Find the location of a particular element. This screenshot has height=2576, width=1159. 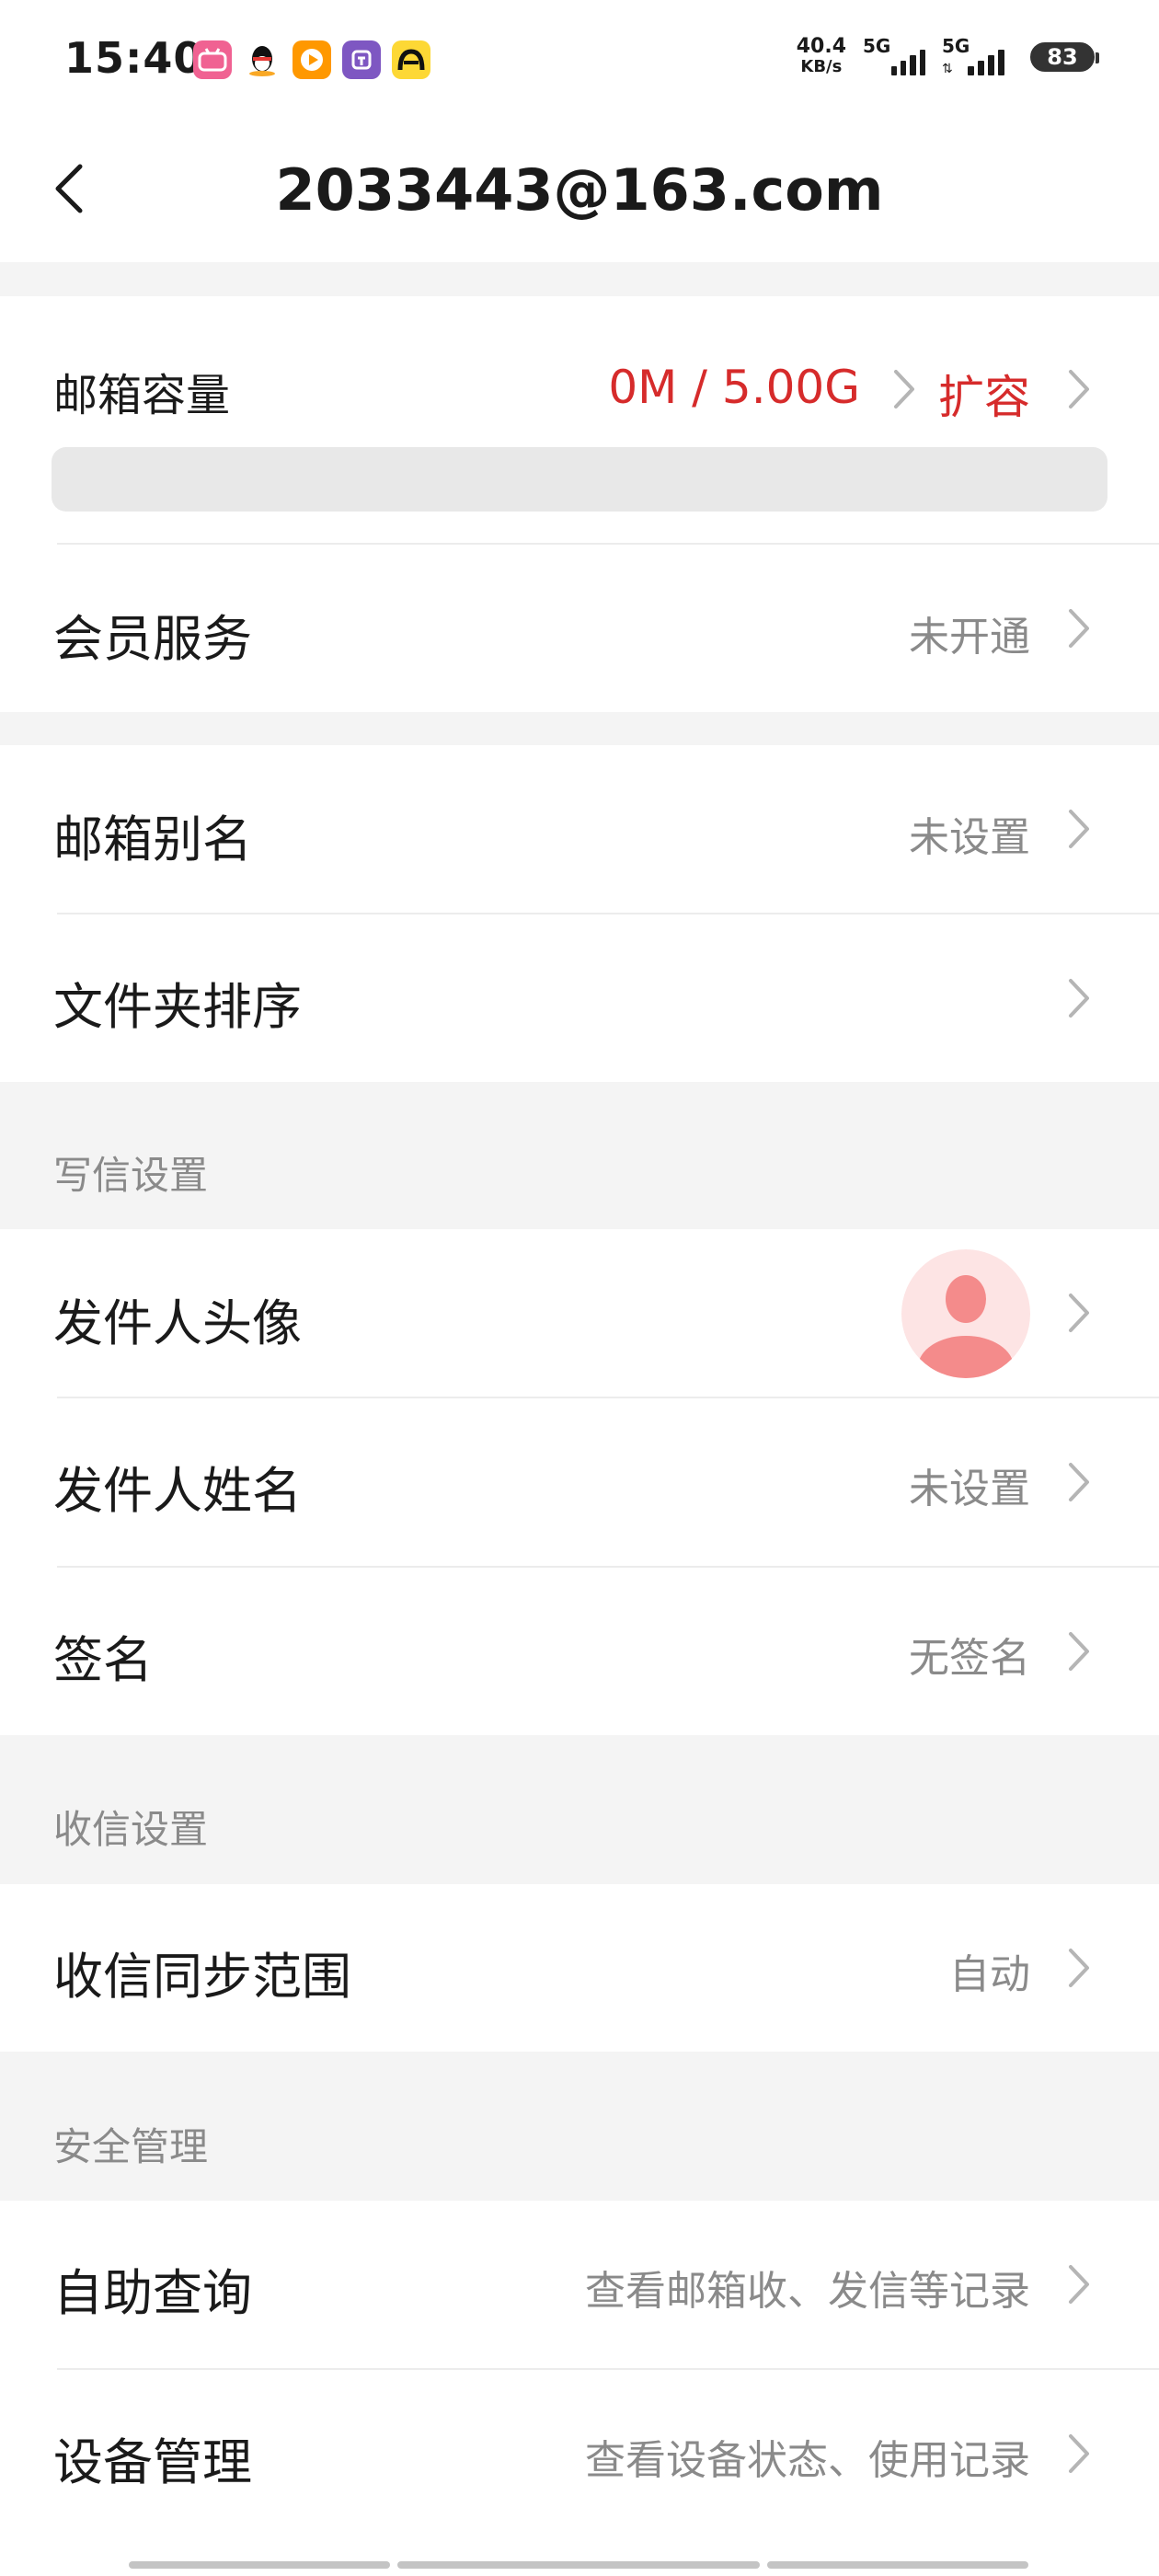

self-query-row: 自助查询 查看邮箱收、发信等记录 is located at coordinates (579, 2284).